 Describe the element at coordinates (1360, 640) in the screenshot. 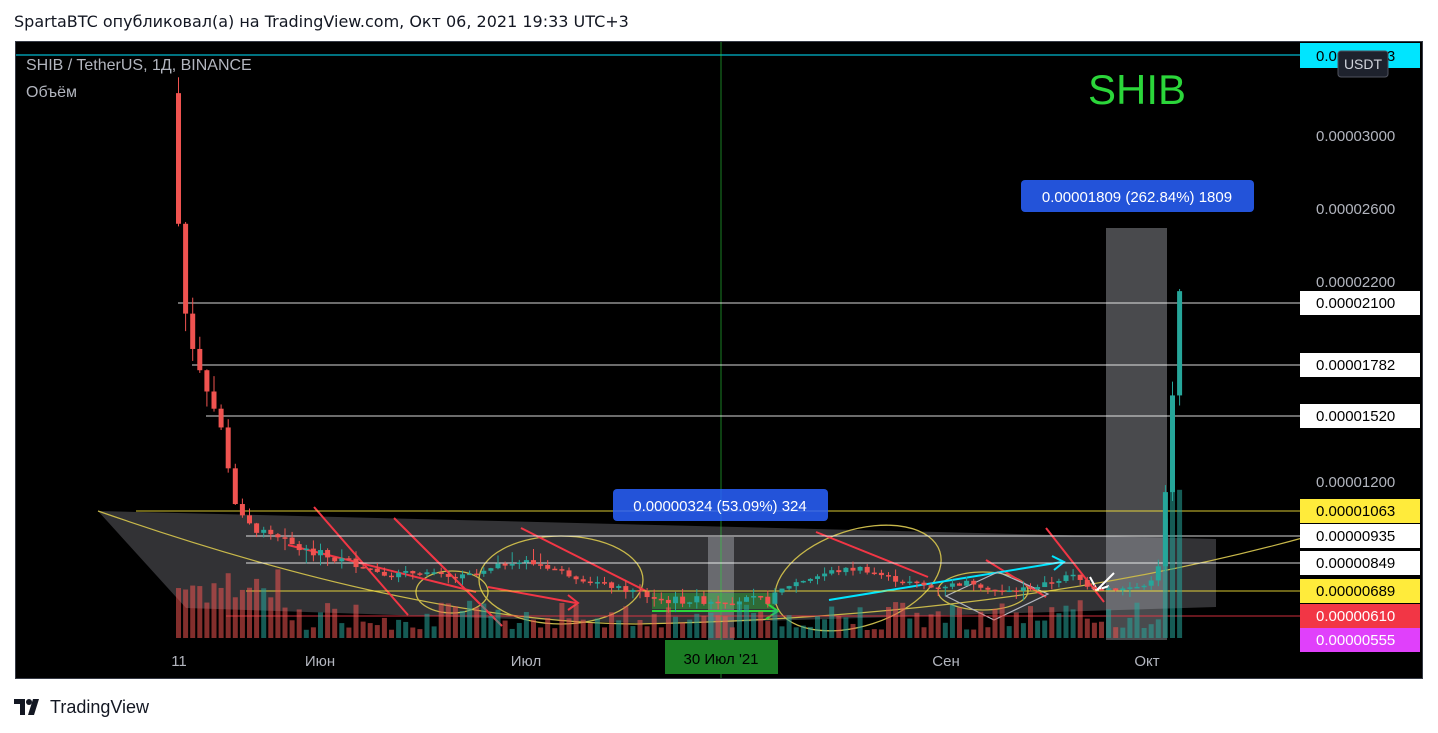

I see `price-level-label: 0.00000555` at that location.